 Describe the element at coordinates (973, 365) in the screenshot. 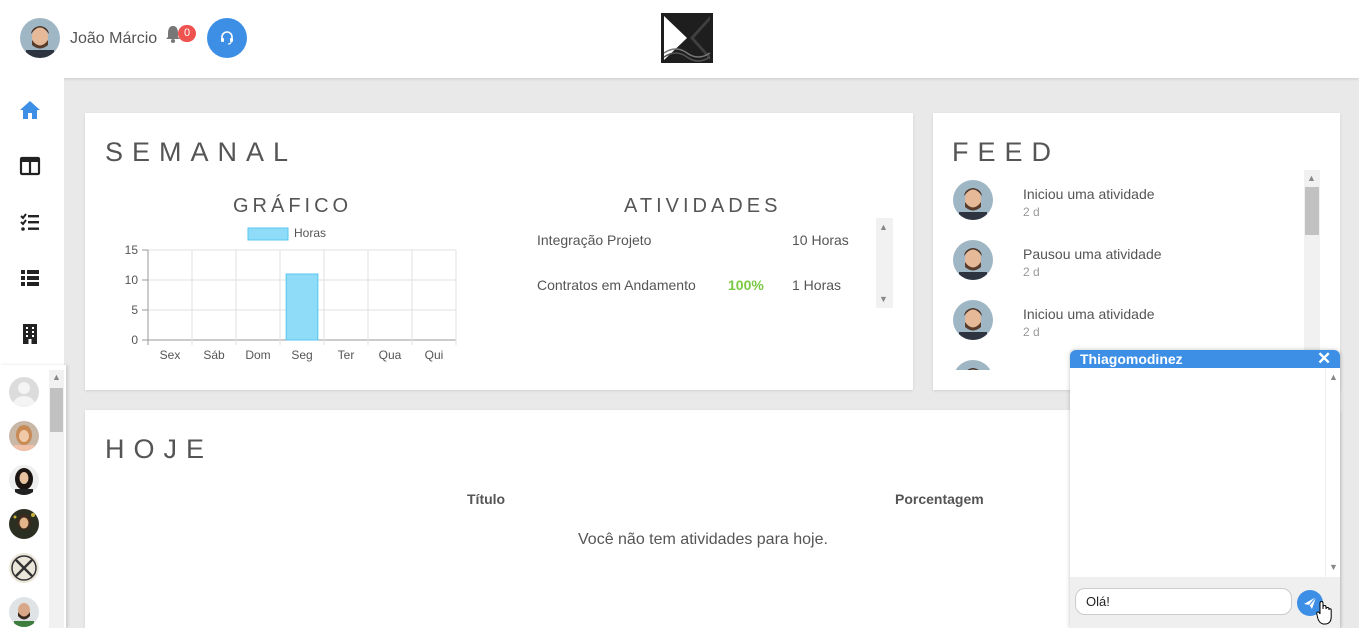

I see `feed-avatar-partial` at that location.